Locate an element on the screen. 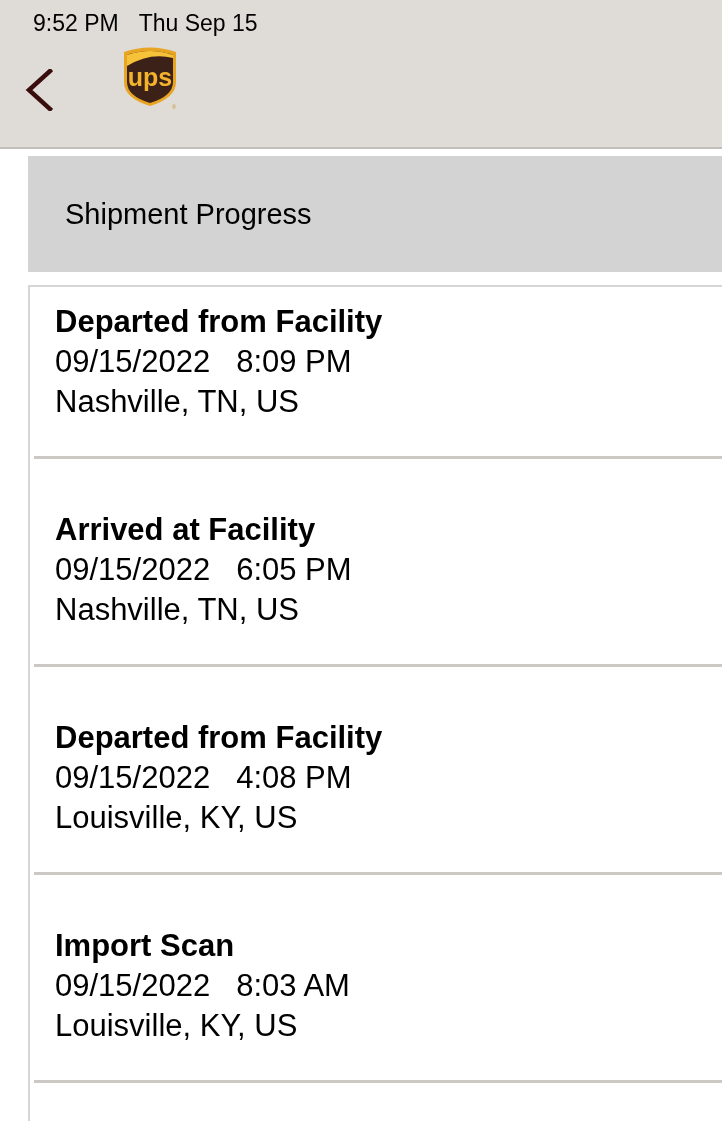 This screenshot has width=722, height=1121. status-date: Thu Sep 15 is located at coordinates (198, 23).